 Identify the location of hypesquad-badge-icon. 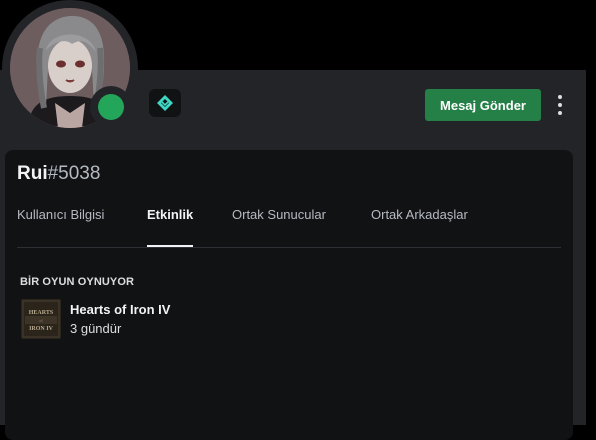
(165, 103).